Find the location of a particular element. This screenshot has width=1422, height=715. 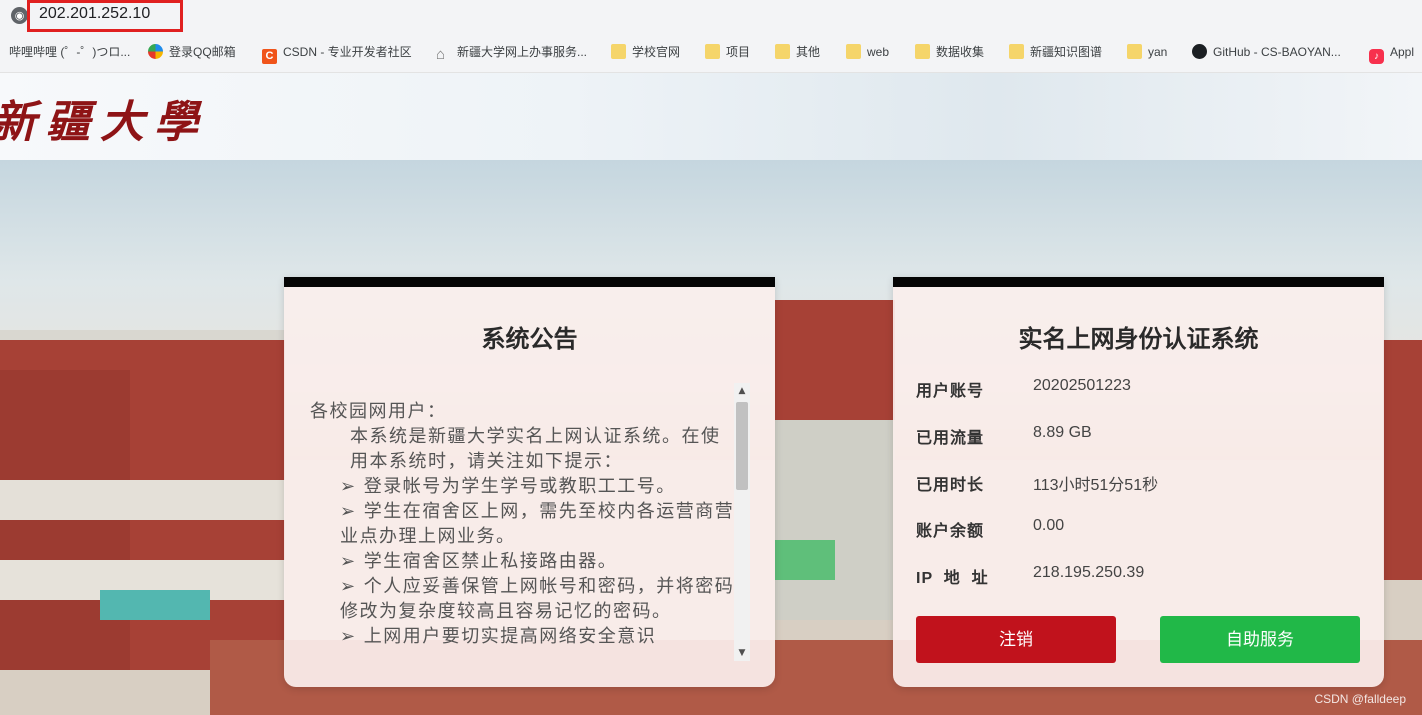

bookmark-folder-yan: yan is located at coordinates (1147, 52).